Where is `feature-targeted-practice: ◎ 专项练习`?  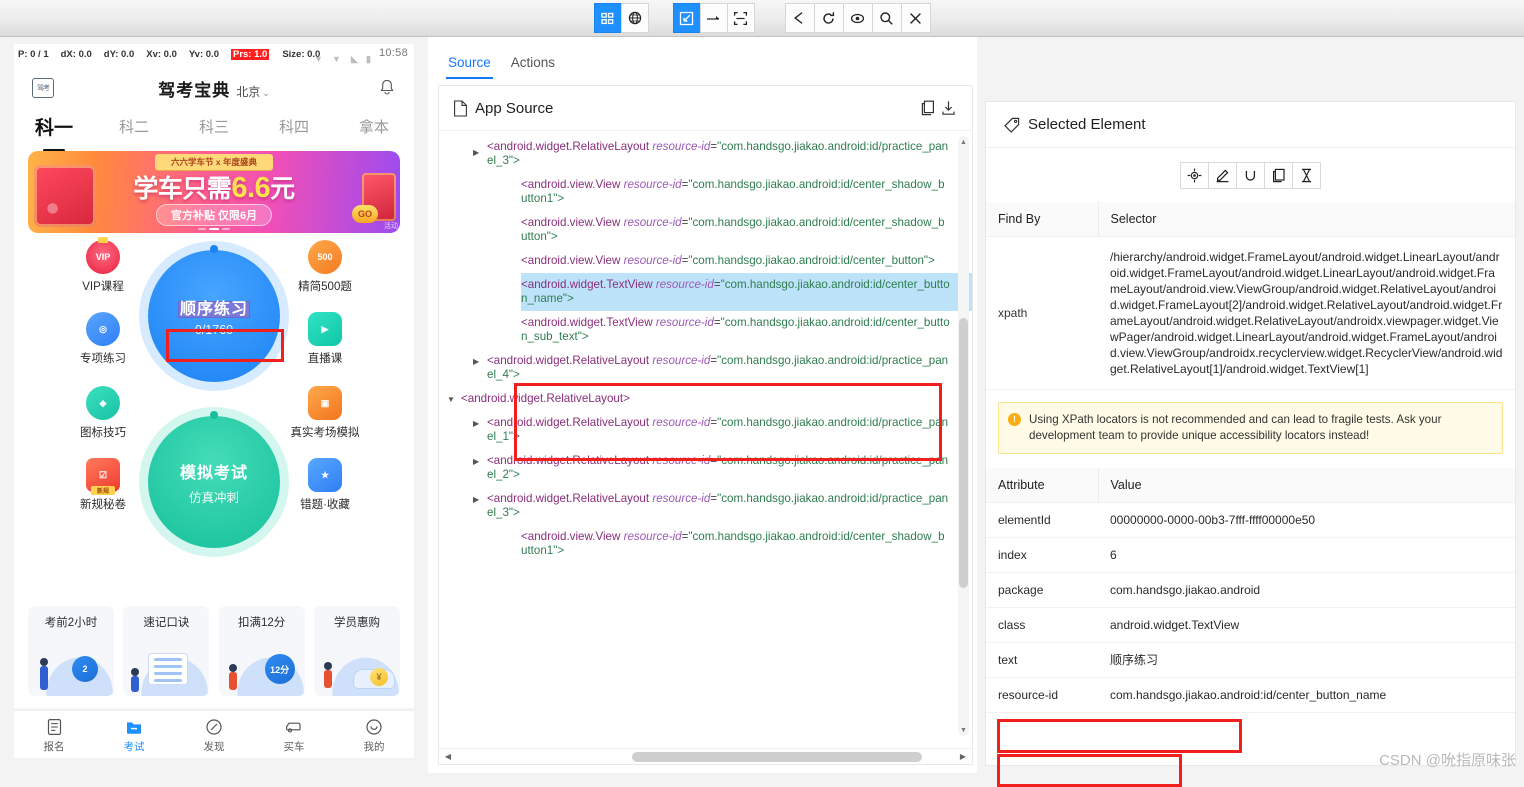 feature-targeted-practice: ◎ 专项练习 is located at coordinates (103, 339).